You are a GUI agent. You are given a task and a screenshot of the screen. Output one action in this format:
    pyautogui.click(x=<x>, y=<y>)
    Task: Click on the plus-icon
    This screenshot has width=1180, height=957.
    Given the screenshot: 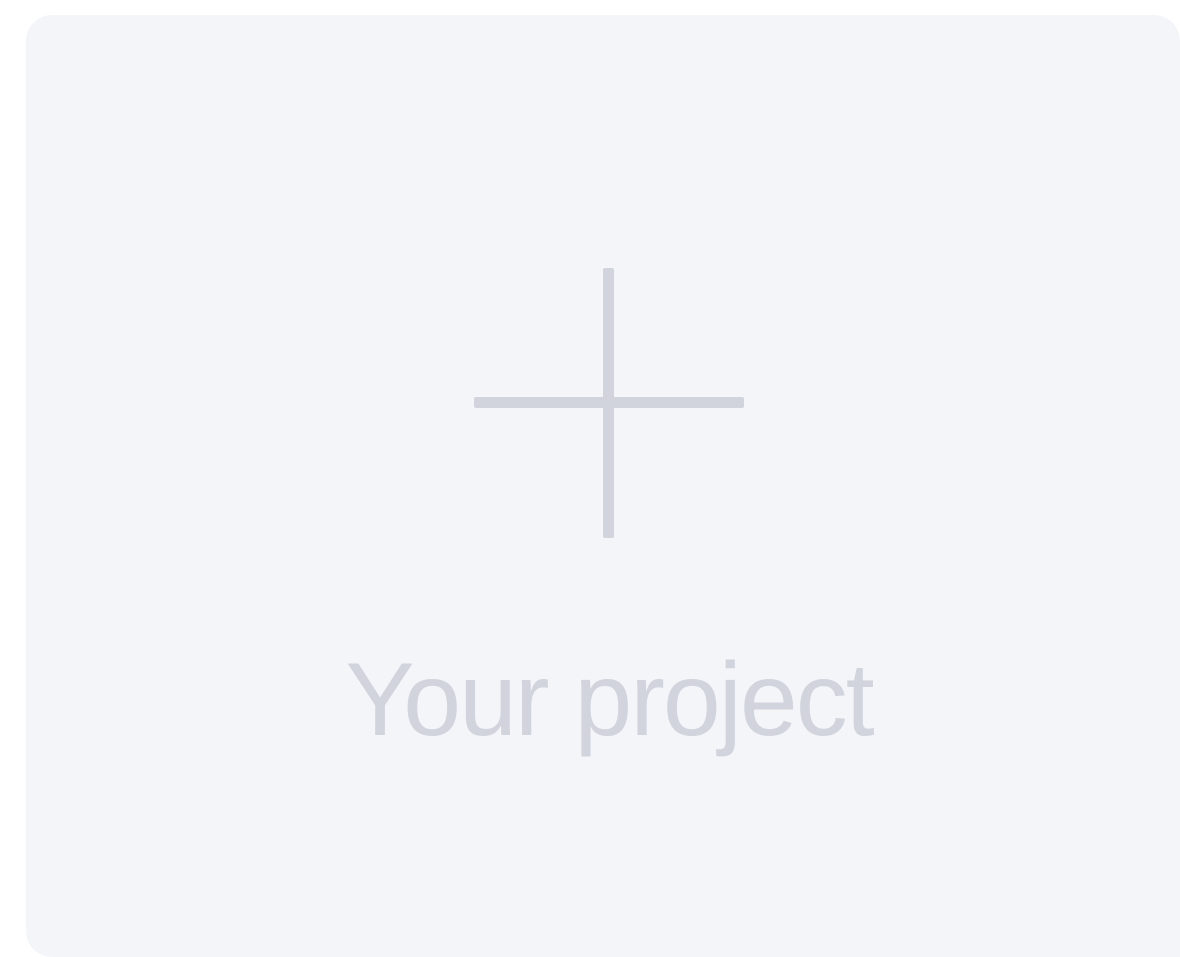 What is the action you would take?
    pyautogui.click(x=609, y=403)
    